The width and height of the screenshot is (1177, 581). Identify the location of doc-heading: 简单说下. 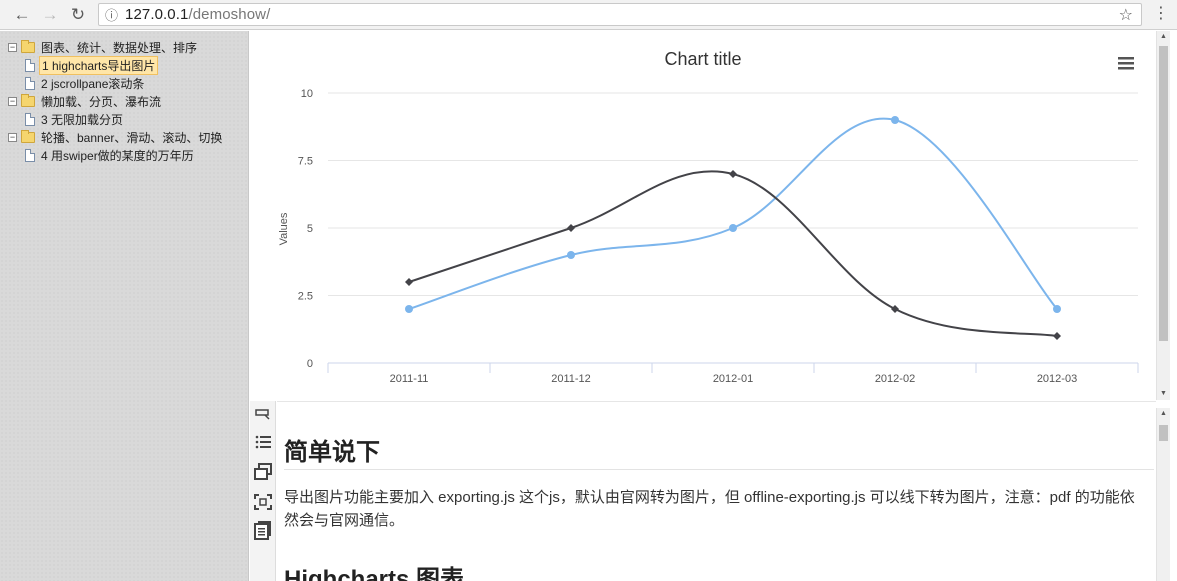
(332, 452).